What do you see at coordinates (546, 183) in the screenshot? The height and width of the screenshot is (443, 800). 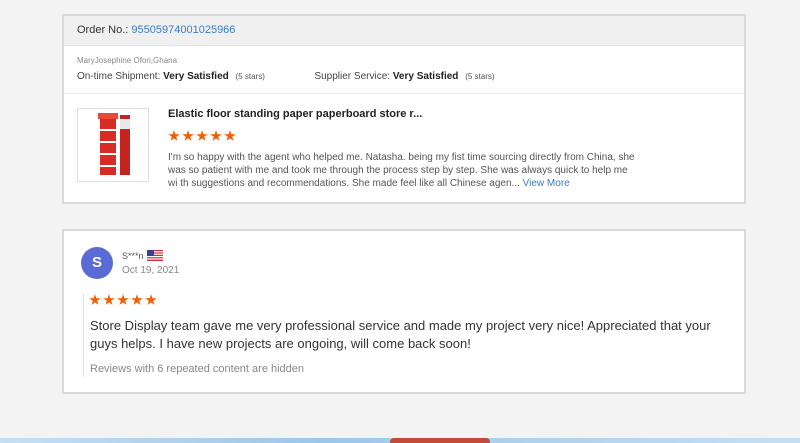 I see `view-more-link: View More` at bounding box center [546, 183].